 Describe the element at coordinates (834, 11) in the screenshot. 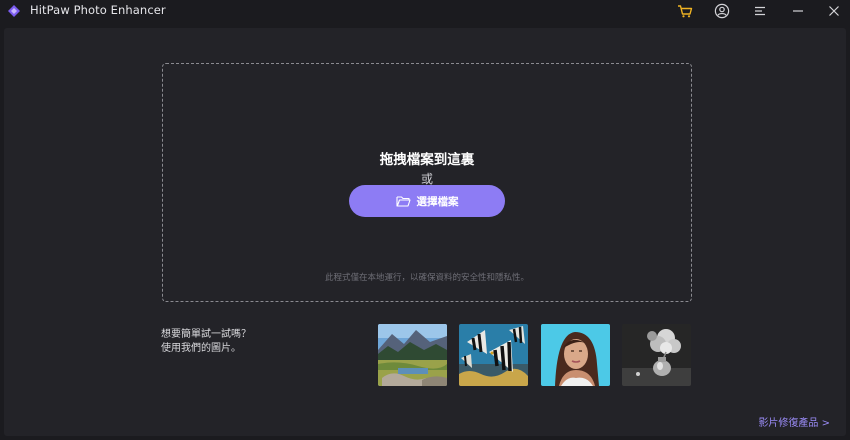

I see `close-icon` at that location.